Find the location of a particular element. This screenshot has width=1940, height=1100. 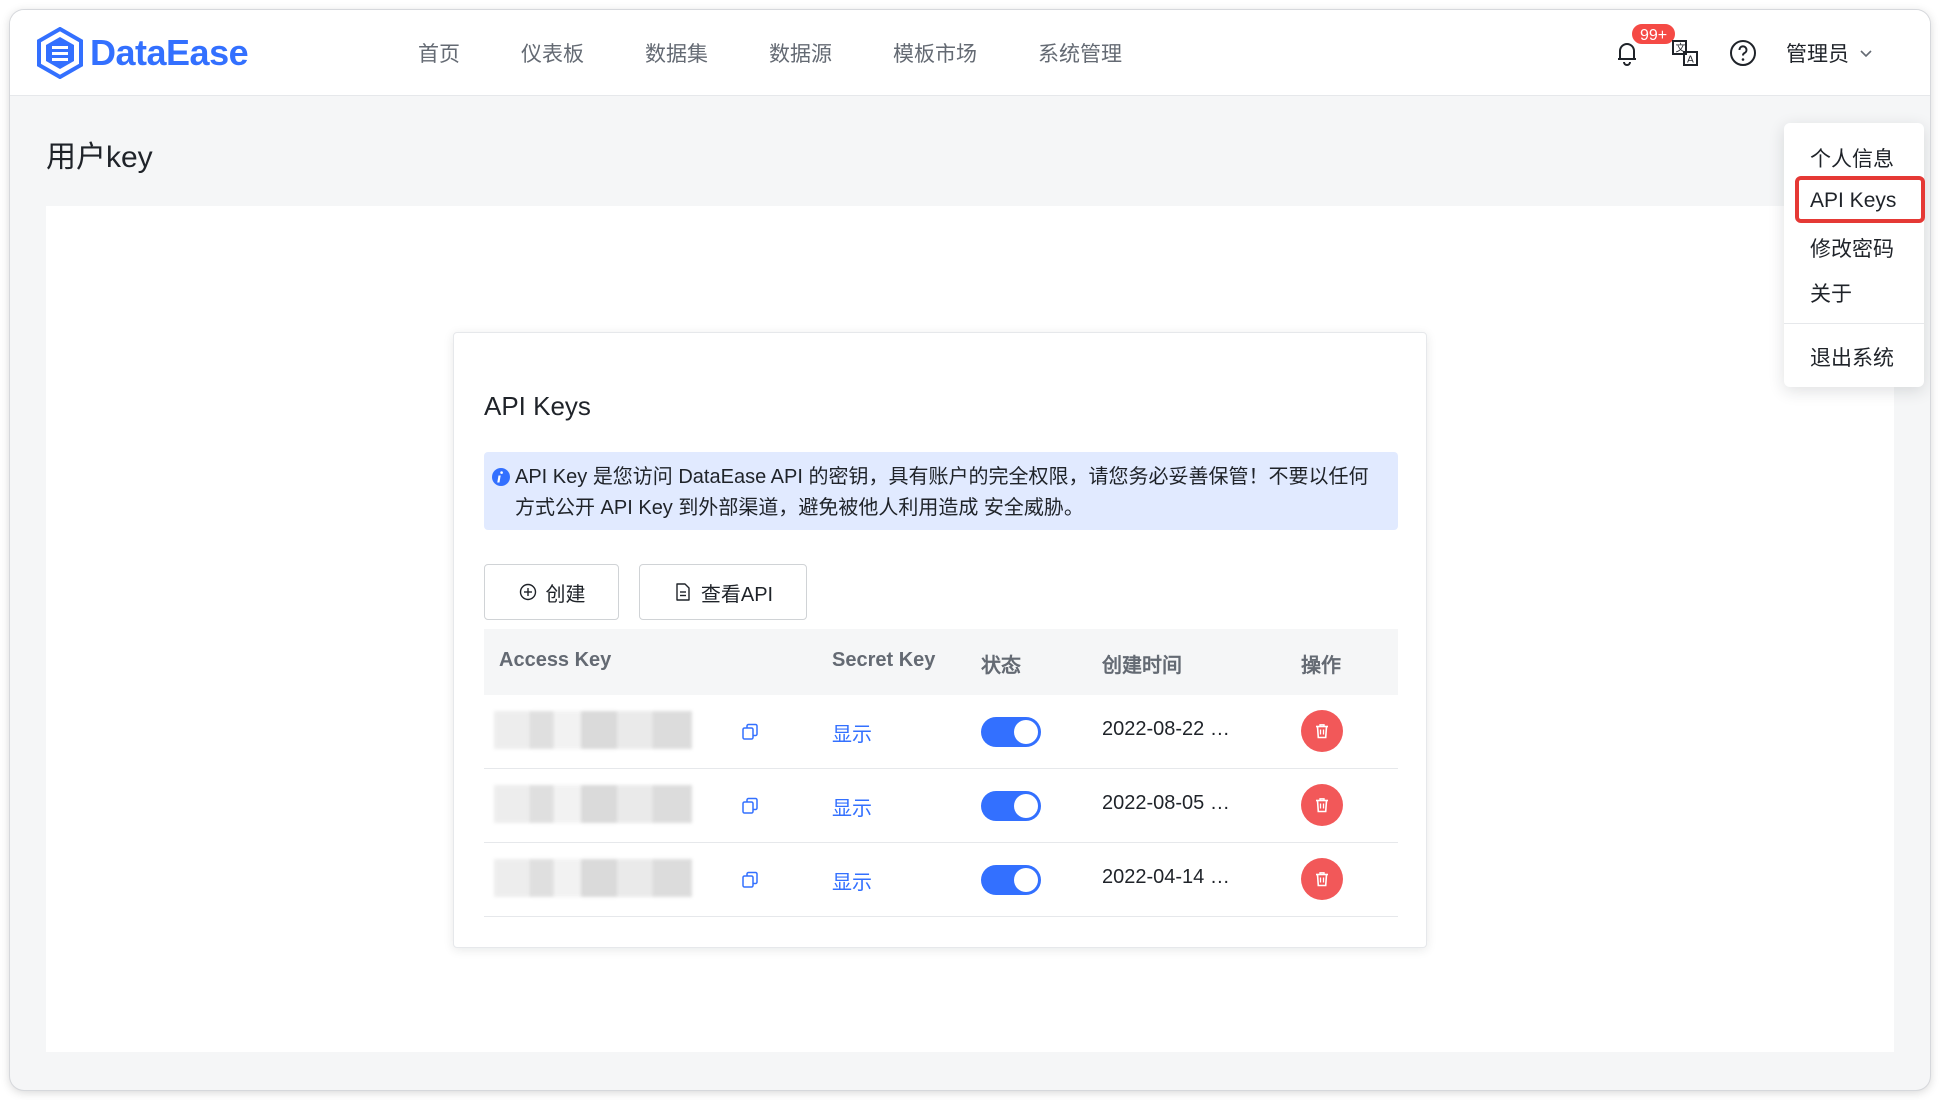

menu-item-change-password: 修改密码 is located at coordinates (1852, 248).